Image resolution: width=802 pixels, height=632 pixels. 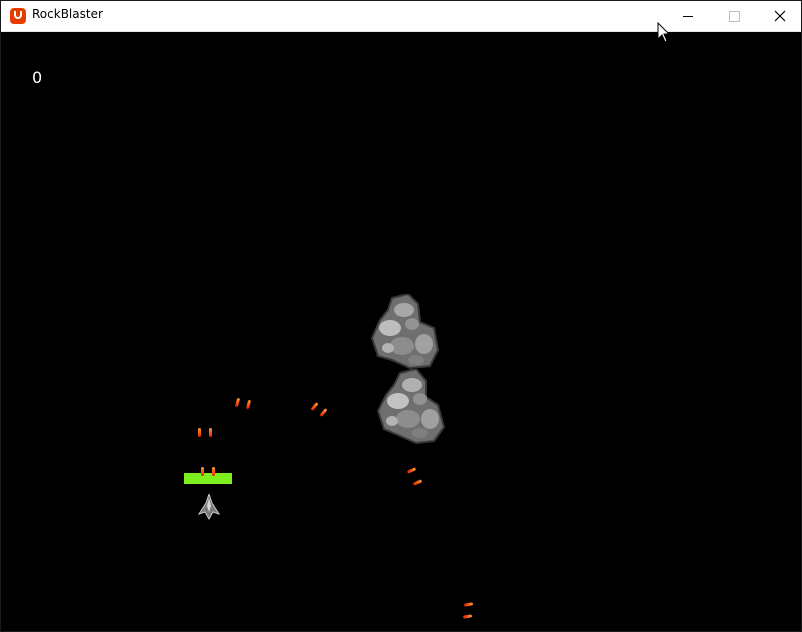 I want to click on title-bar: RockBlaster, so click(x=401, y=16).